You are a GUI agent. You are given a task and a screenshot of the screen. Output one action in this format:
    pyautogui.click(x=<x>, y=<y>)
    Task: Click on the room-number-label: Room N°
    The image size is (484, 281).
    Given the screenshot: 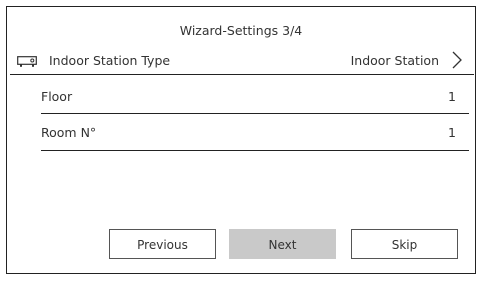 What is the action you would take?
    pyautogui.click(x=69, y=132)
    